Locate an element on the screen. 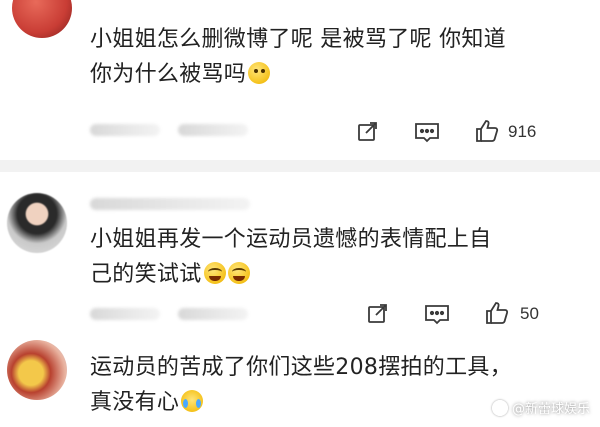  like-count: 50 is located at coordinates (529, 313).